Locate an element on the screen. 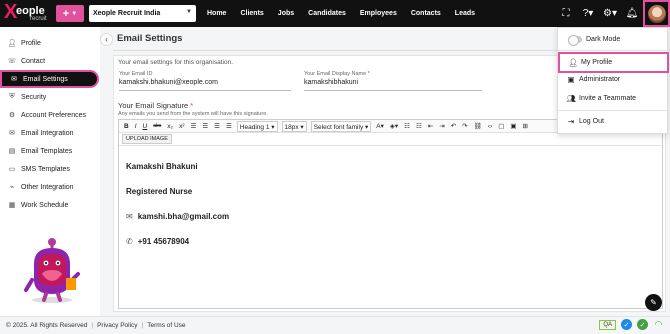 Image resolution: width=670 pixels, height=334 pixels. logo-subtitle: recruit is located at coordinates (38, 19).